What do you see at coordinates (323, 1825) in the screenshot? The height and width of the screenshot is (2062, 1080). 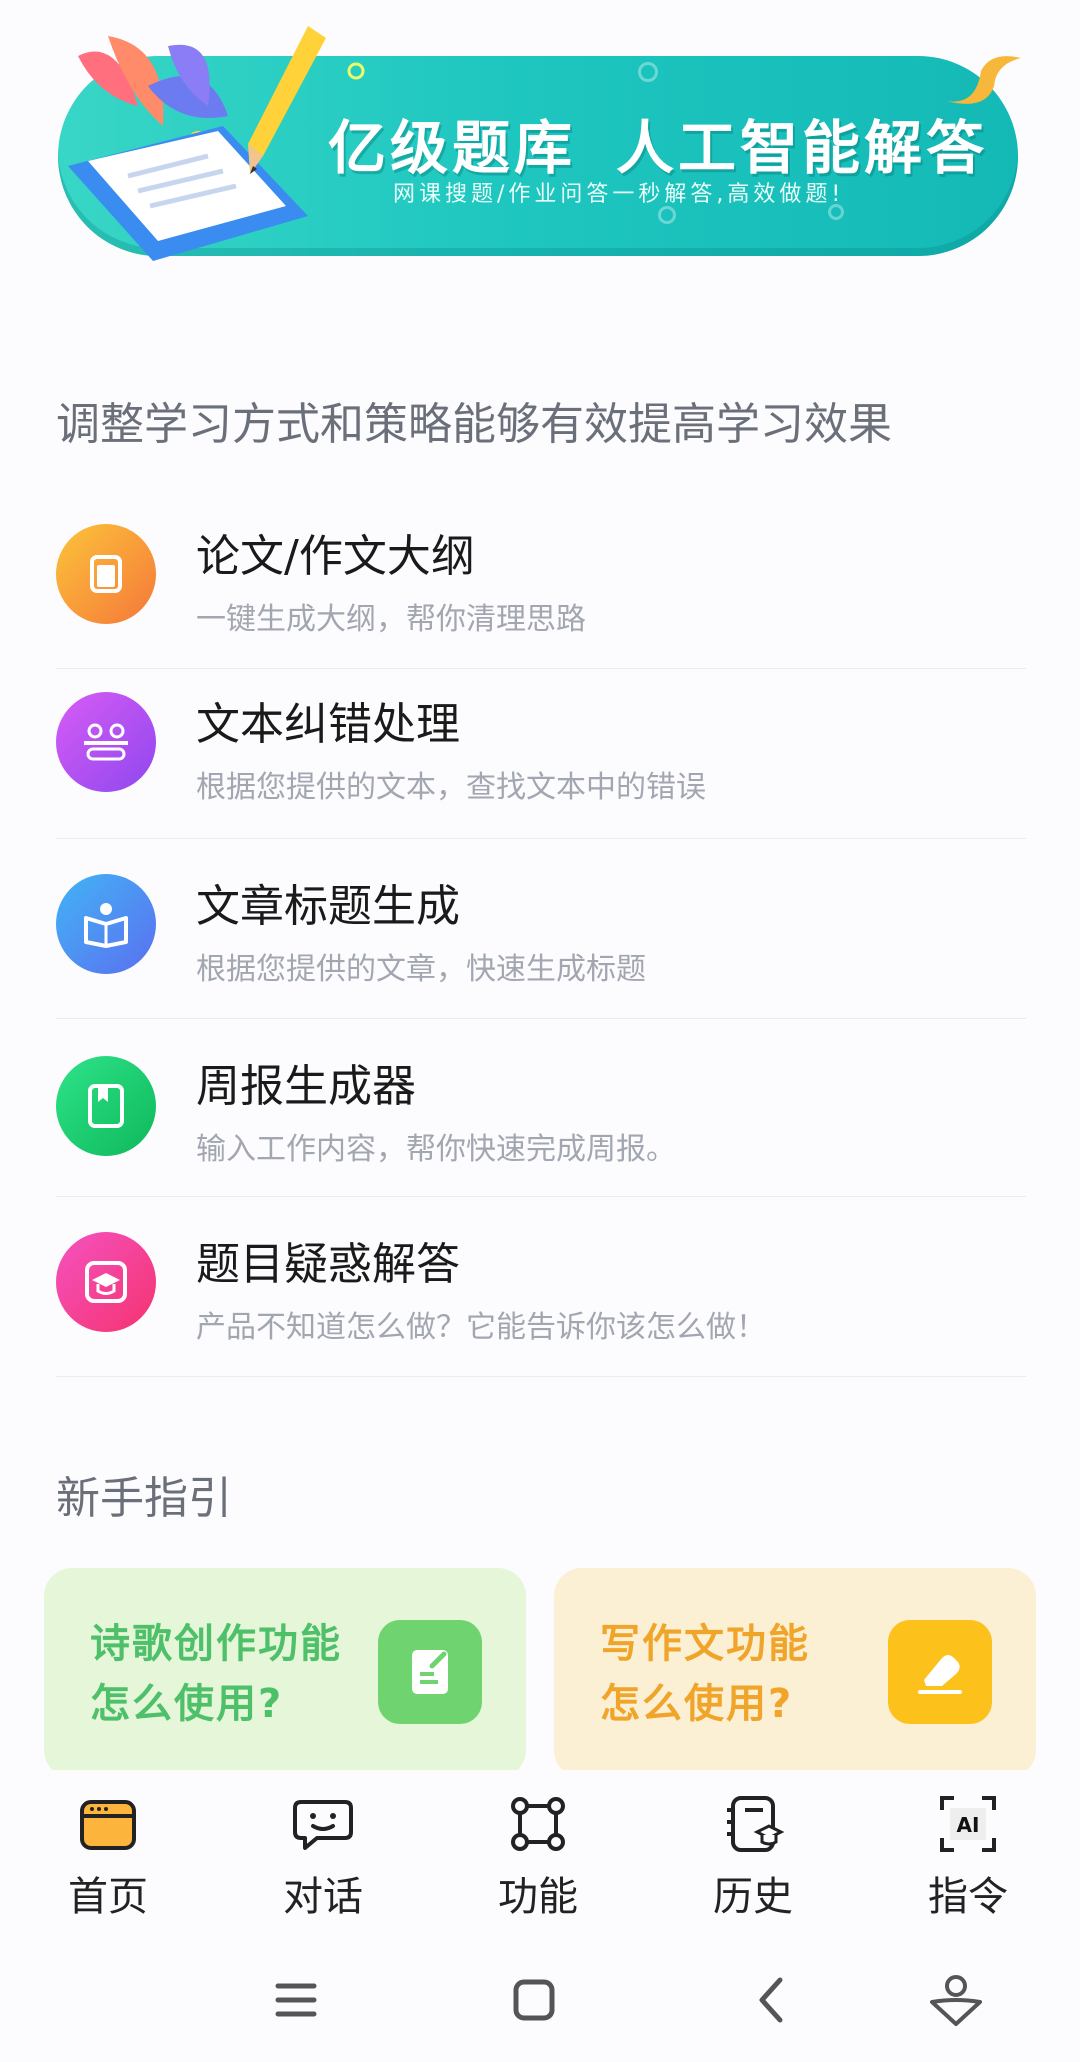 I see `chat-bubble-icon` at bounding box center [323, 1825].